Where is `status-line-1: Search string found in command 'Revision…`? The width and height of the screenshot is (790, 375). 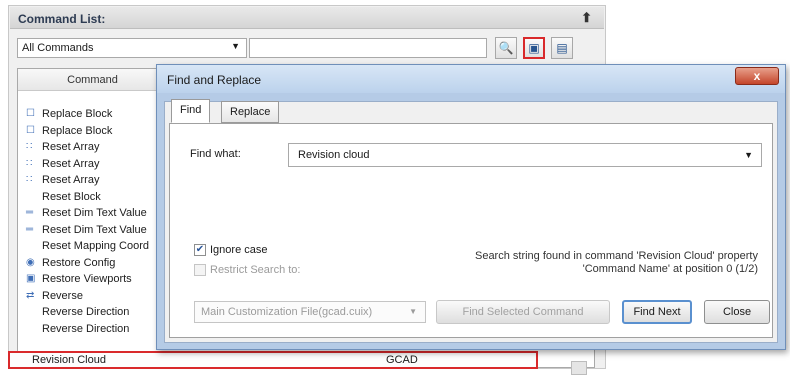 status-line-1: Search string found in command 'Revision… is located at coordinates (616, 256).